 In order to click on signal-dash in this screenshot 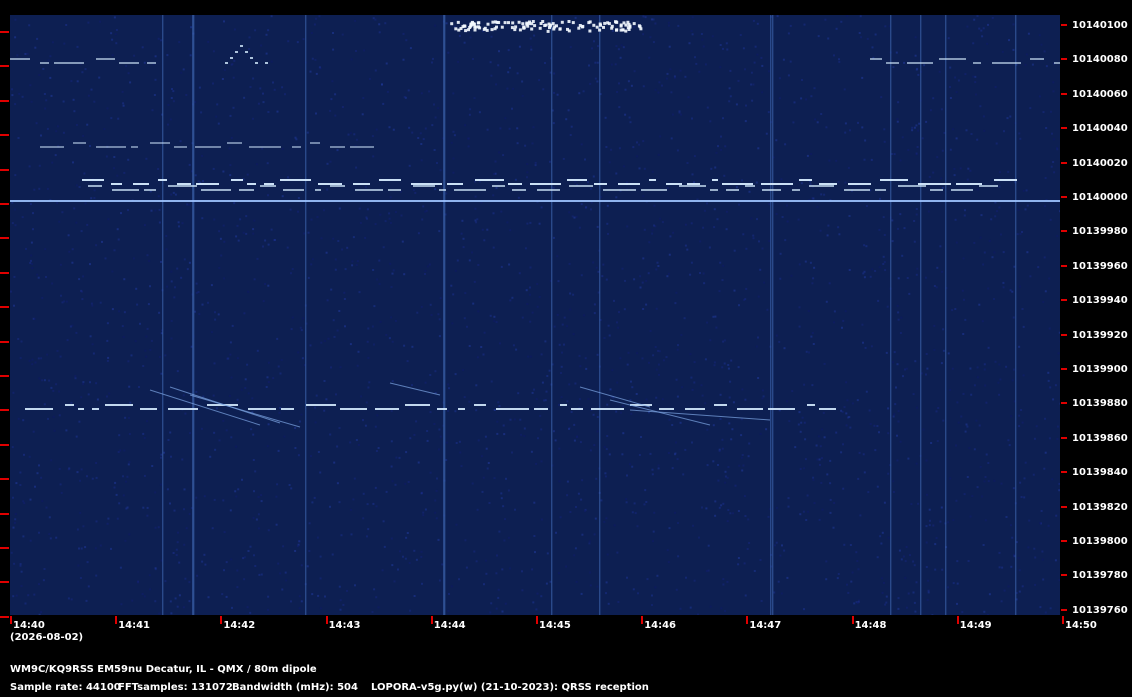, I will do `click(515, 184)`.